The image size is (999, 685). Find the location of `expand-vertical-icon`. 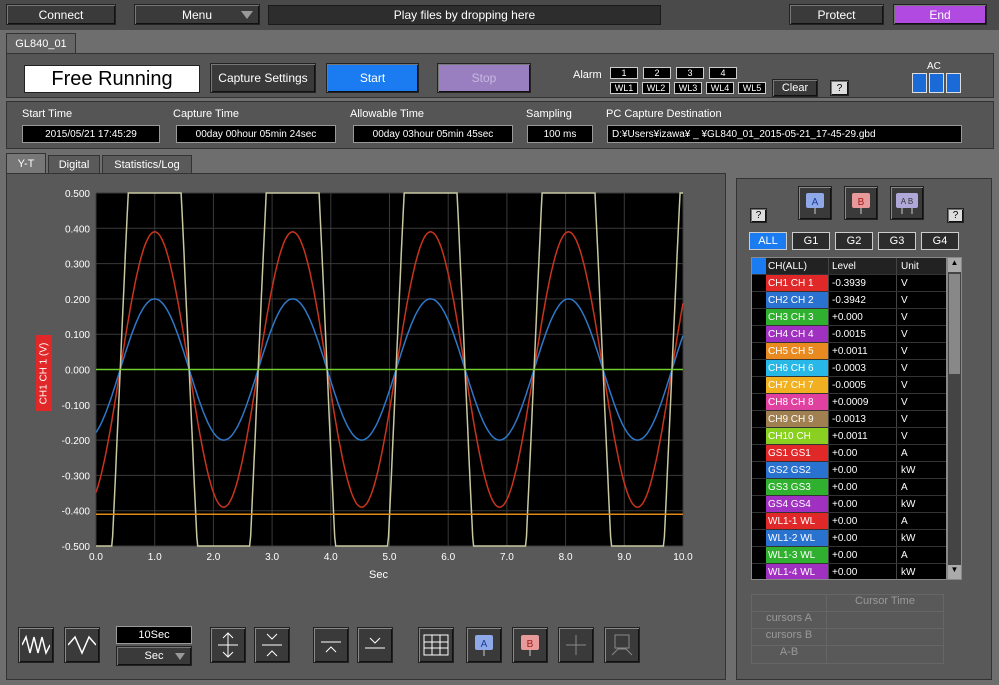

expand-vertical-icon is located at coordinates (228, 645).